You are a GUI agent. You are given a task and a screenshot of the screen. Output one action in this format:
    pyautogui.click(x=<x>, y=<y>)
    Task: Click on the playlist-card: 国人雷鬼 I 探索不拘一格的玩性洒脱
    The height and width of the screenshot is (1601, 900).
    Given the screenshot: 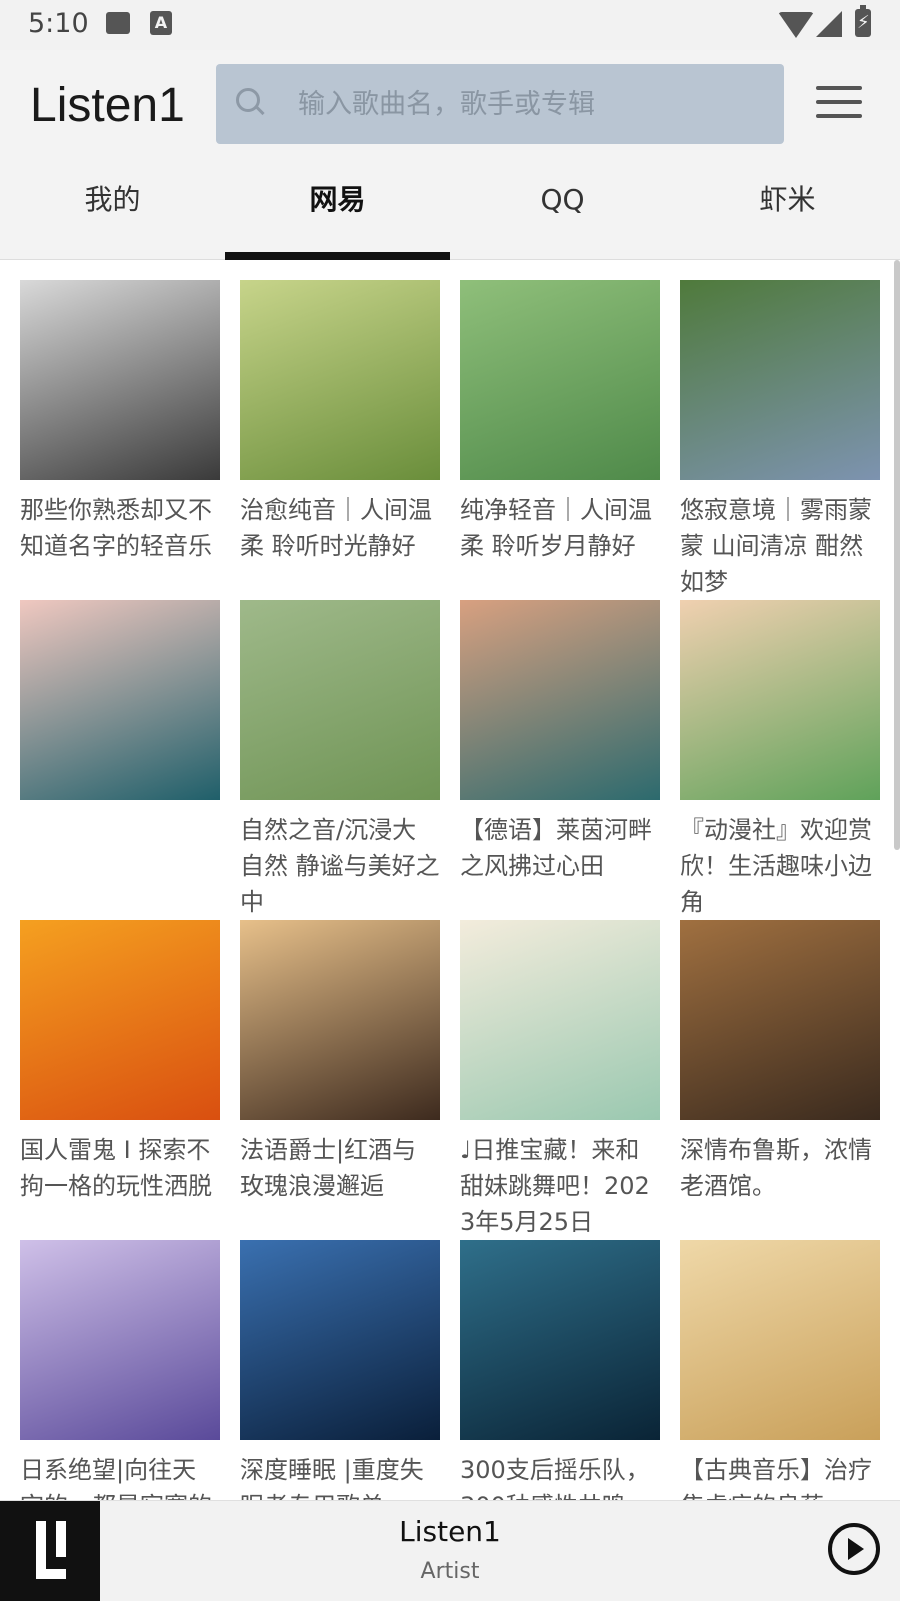 What is the action you would take?
    pyautogui.click(x=120, y=1062)
    